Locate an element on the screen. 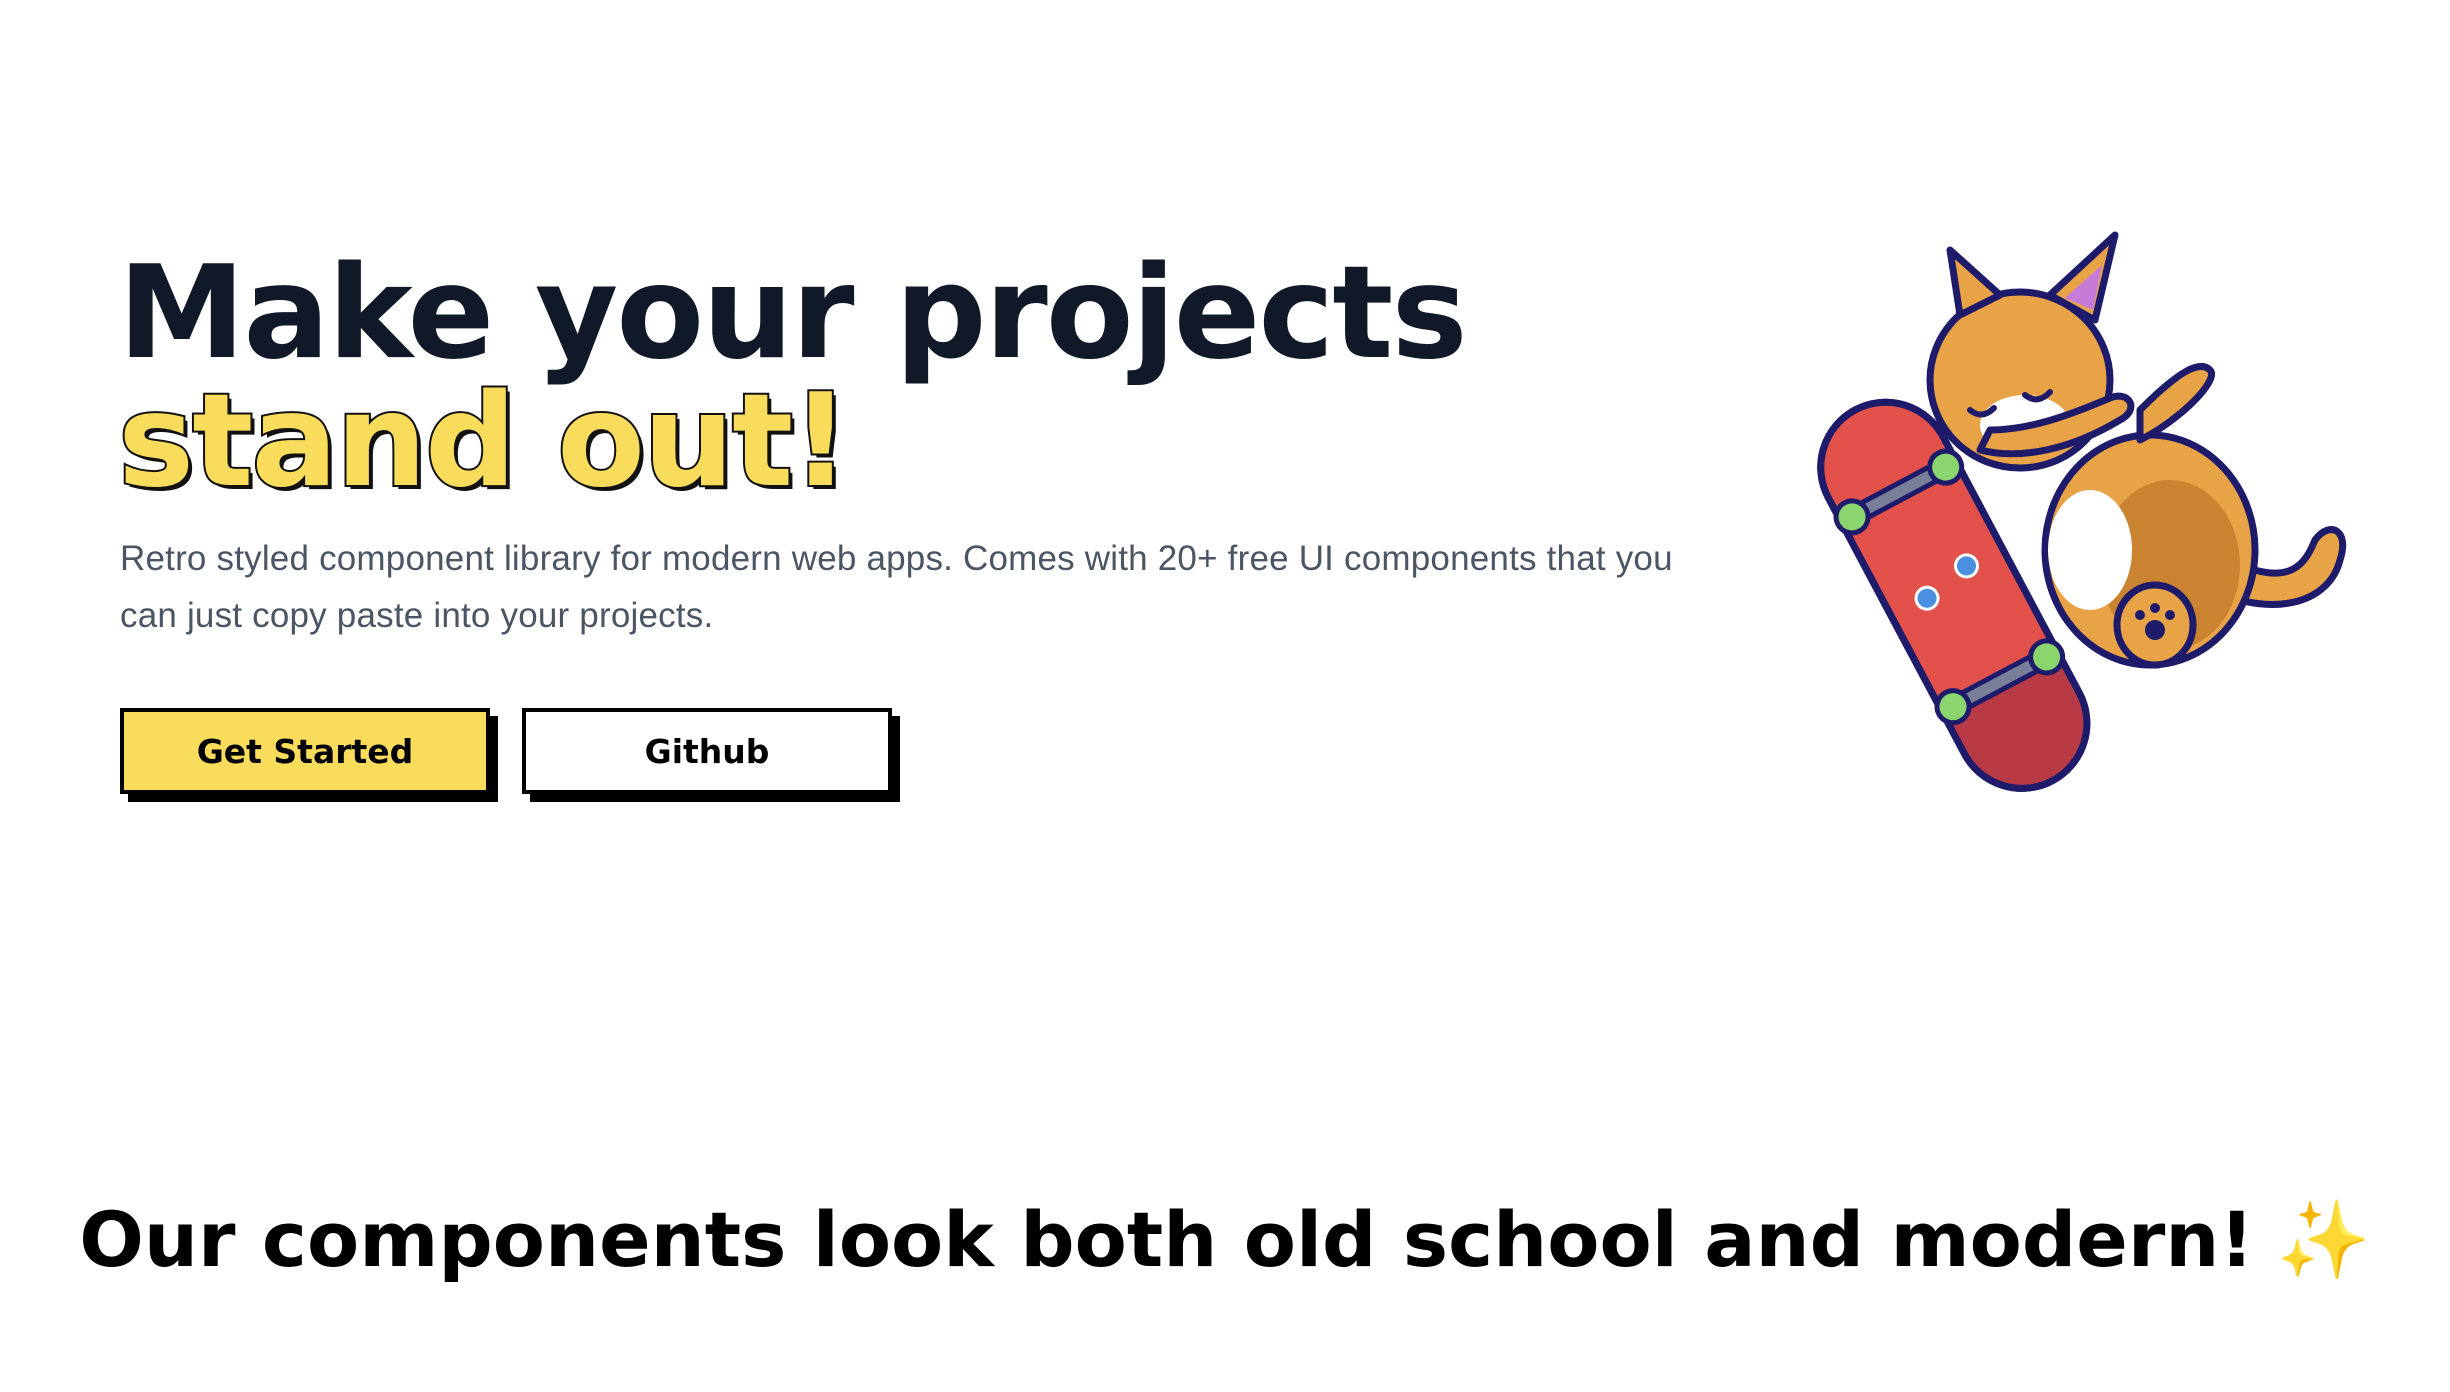 Image resolution: width=2450 pixels, height=1392 pixels. sparkles-icon: ✨ is located at coordinates (2323, 1239).